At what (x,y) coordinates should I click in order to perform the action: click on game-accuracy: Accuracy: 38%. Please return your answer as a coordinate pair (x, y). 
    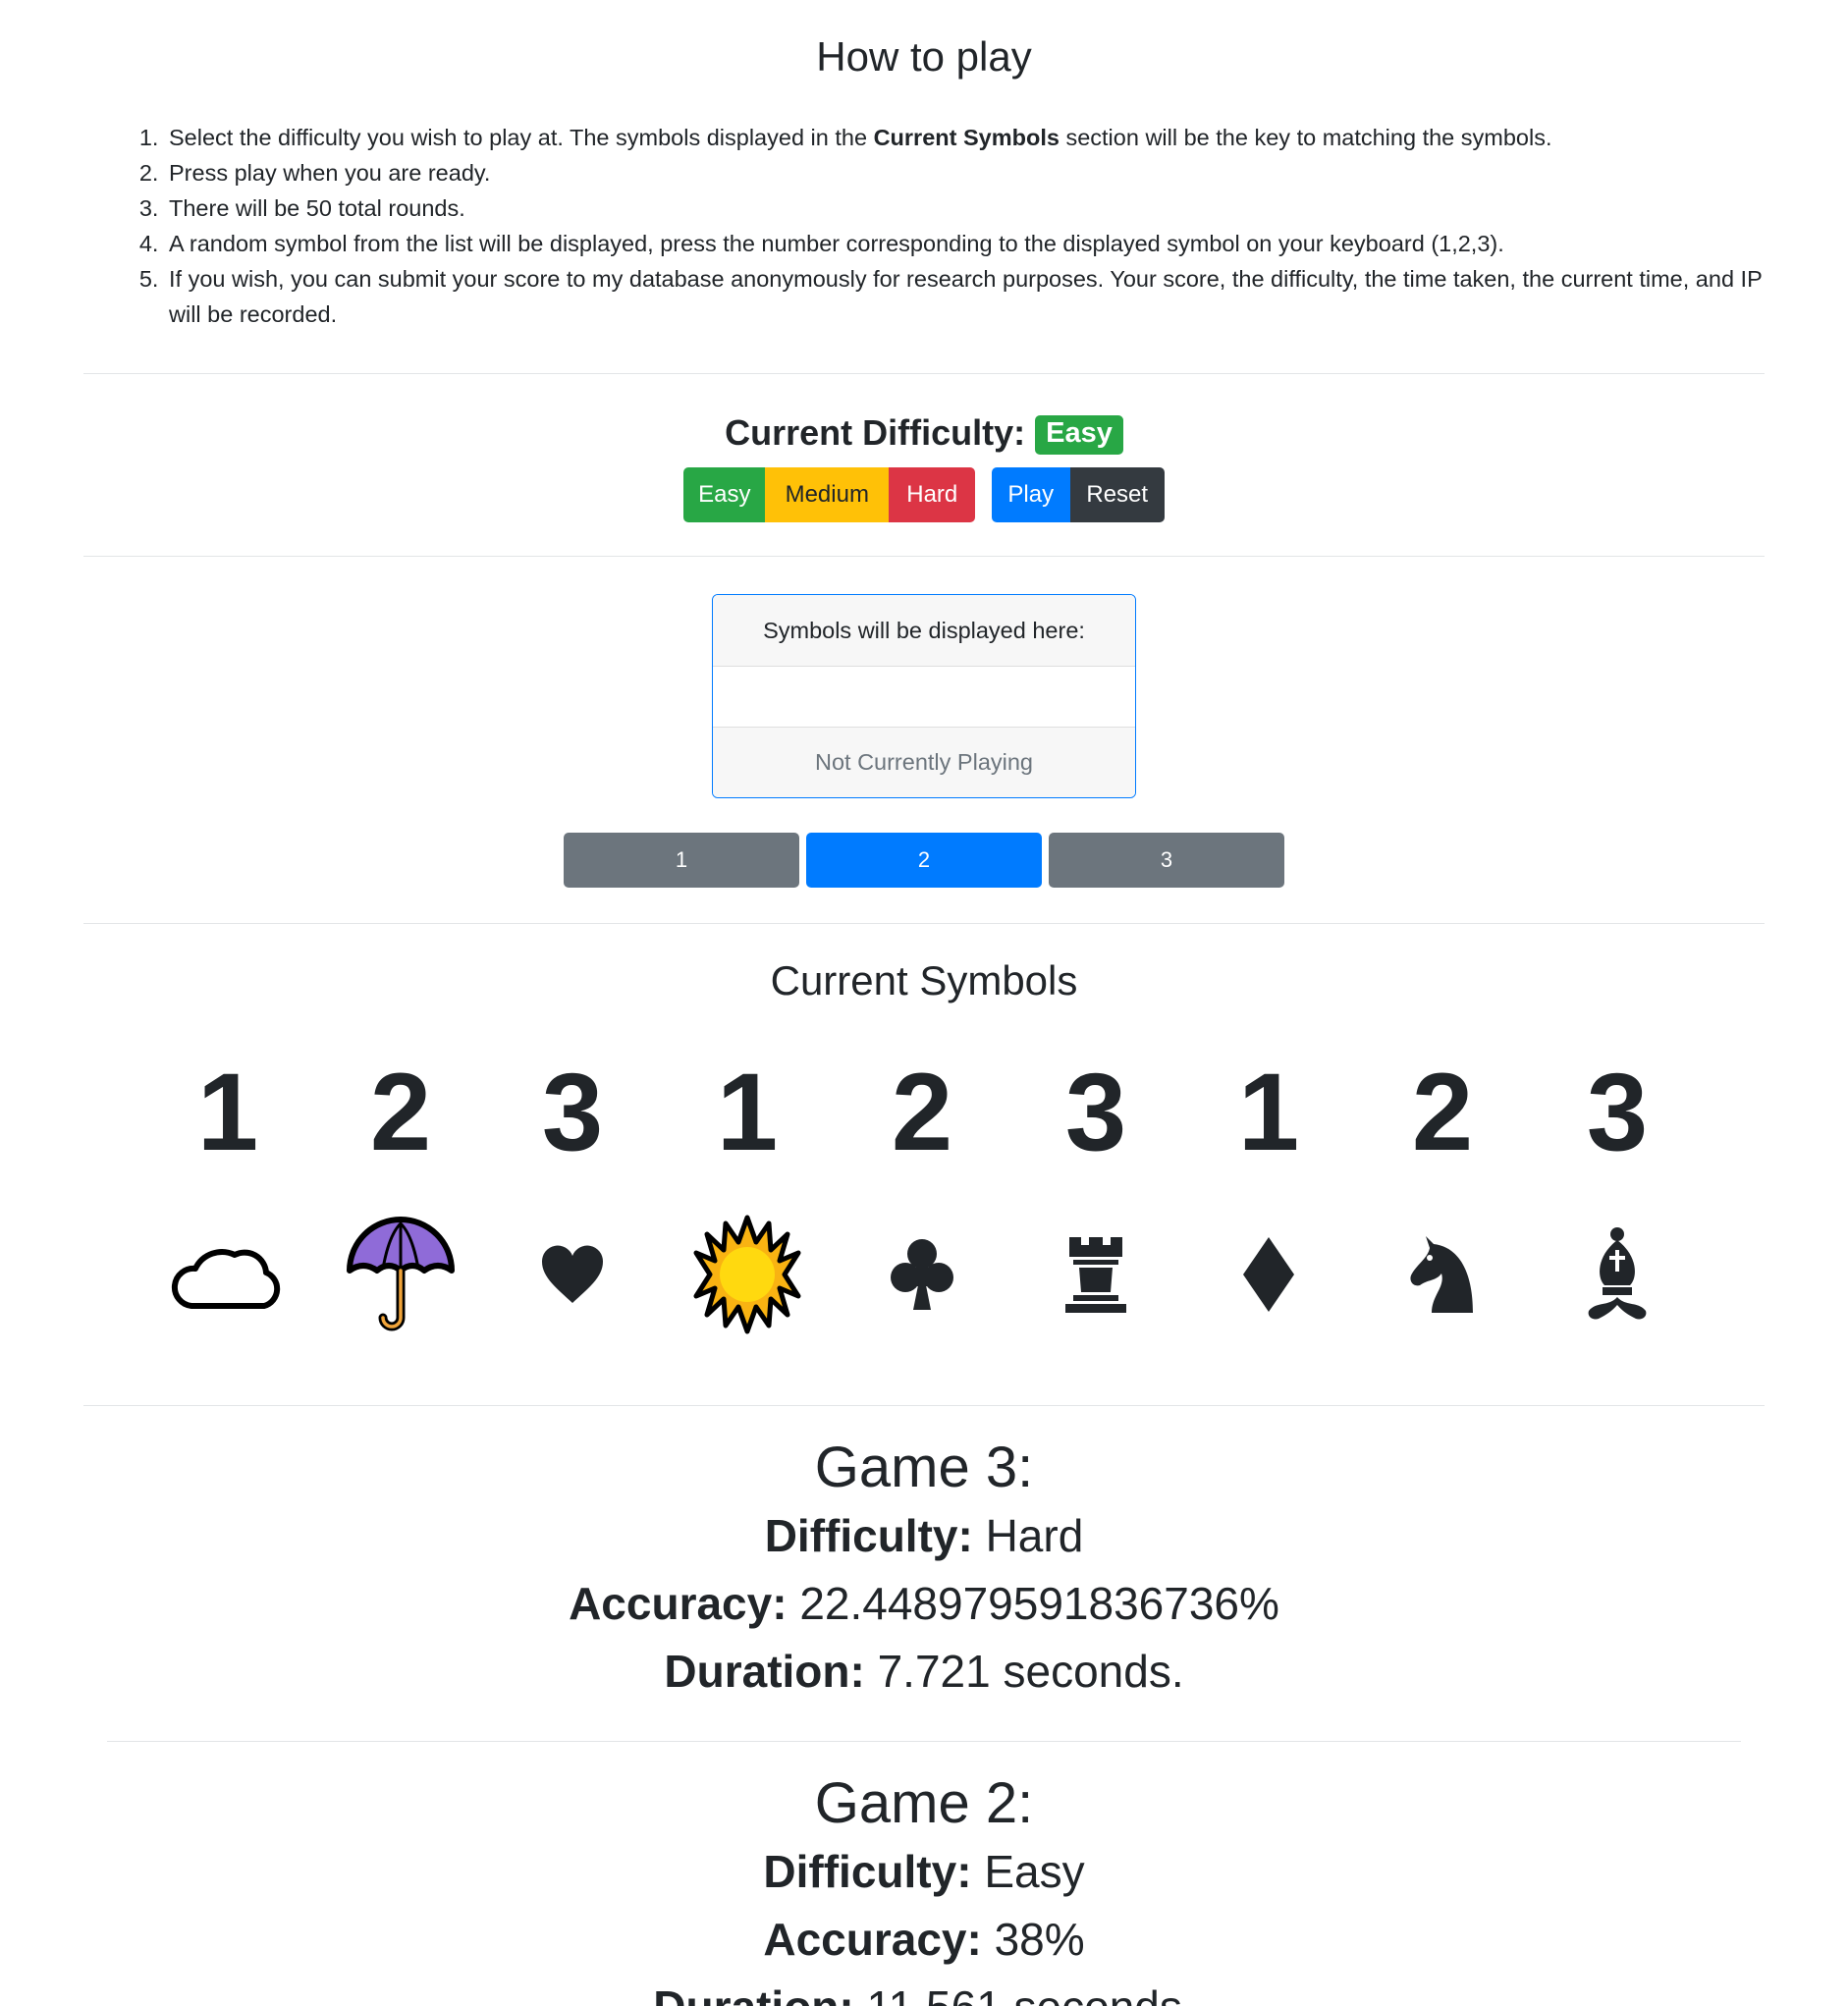
    Looking at the image, I should click on (924, 1940).